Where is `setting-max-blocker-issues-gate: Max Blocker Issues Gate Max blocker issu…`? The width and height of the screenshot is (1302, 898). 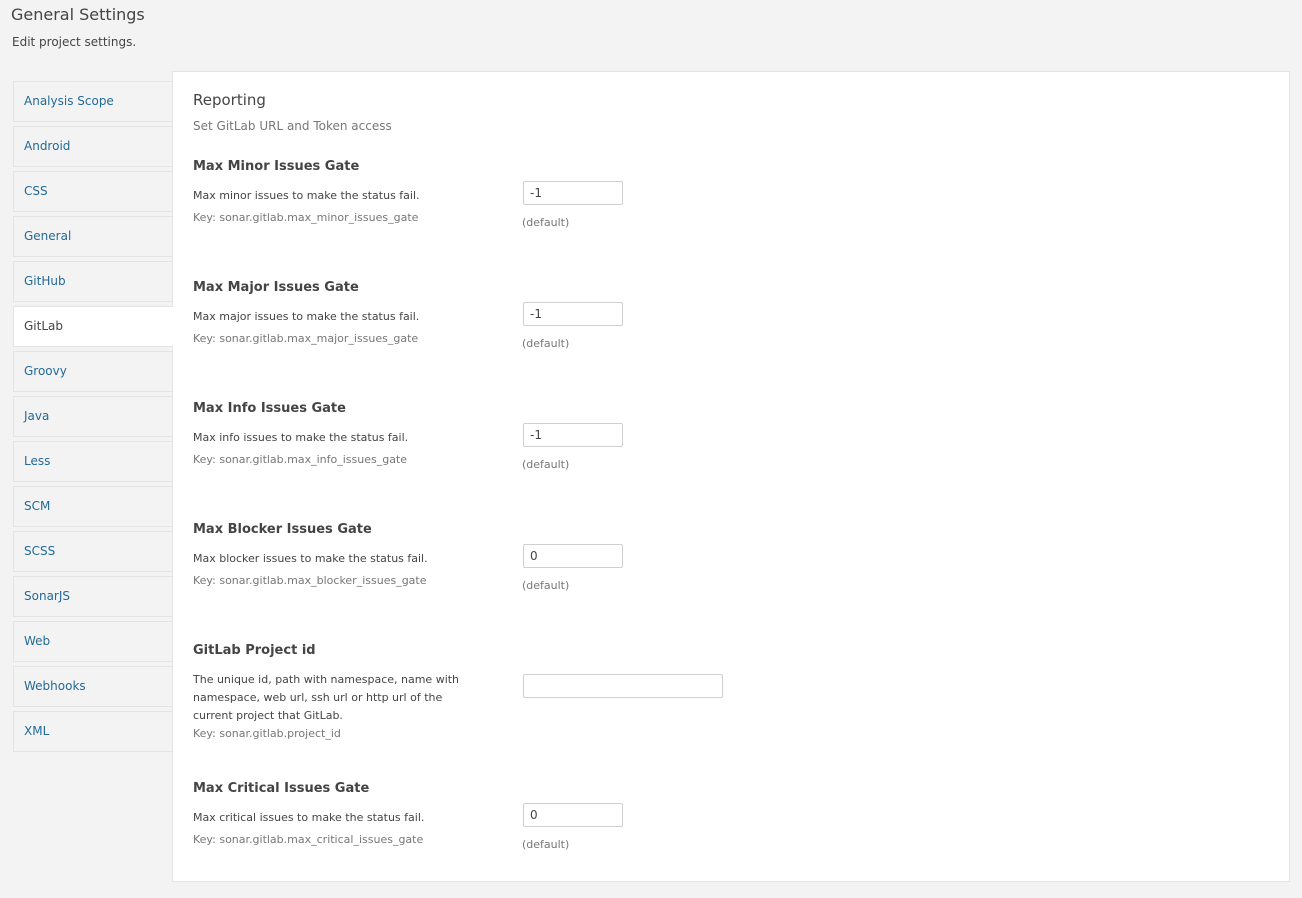 setting-max-blocker-issues-gate: Max Blocker Issues Gate Max blocker issu… is located at coordinates (733, 556).